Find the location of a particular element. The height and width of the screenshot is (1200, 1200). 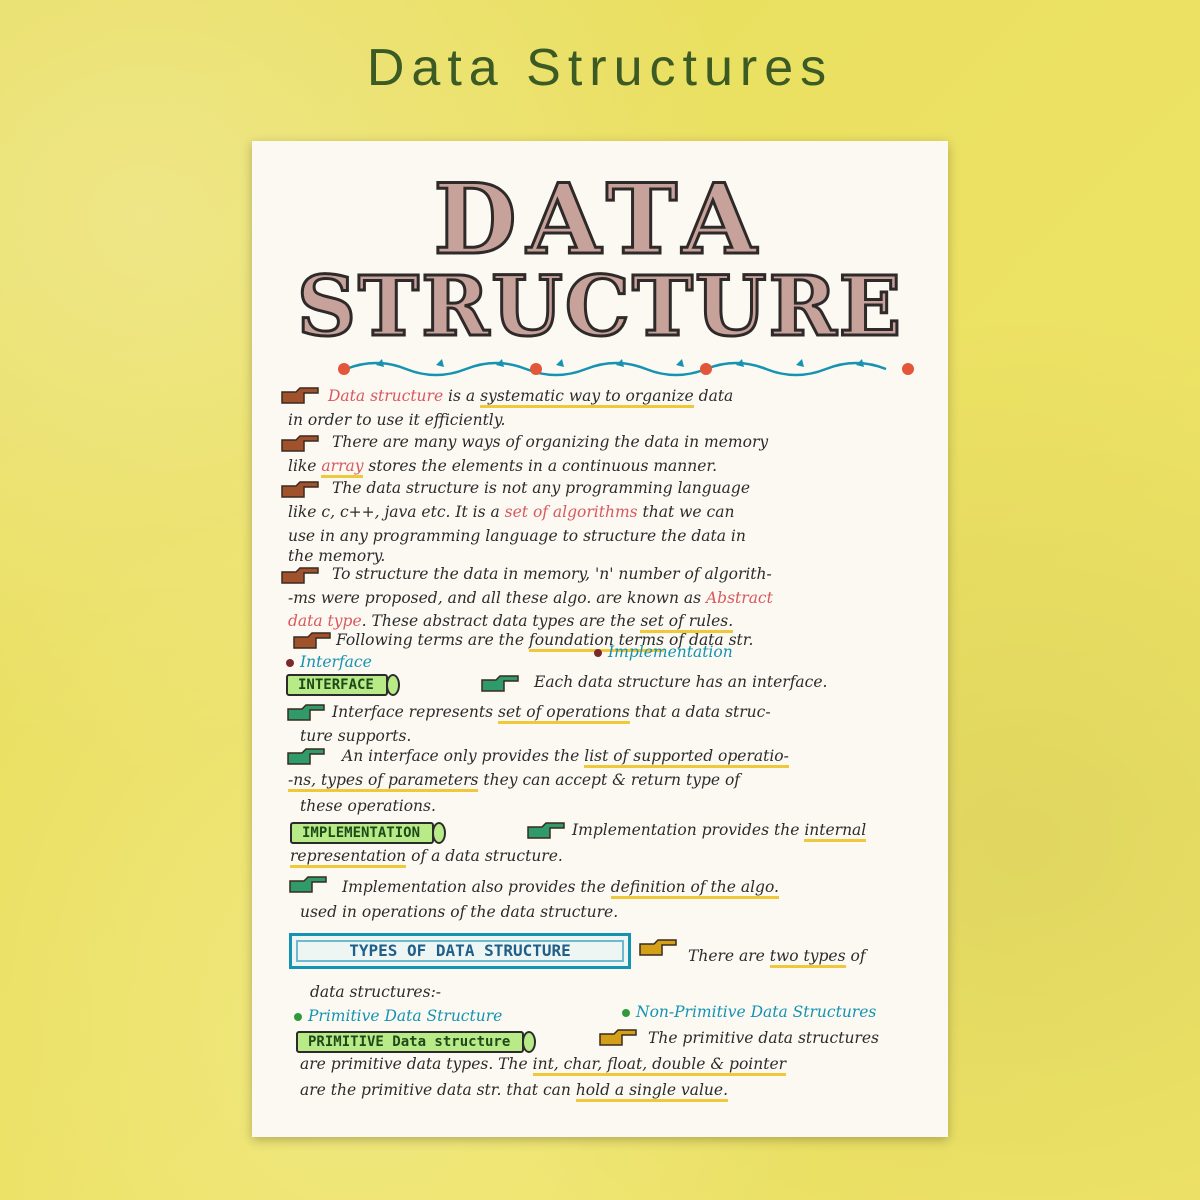

bullet-implementation: Implementation is located at coordinates (663, 652).